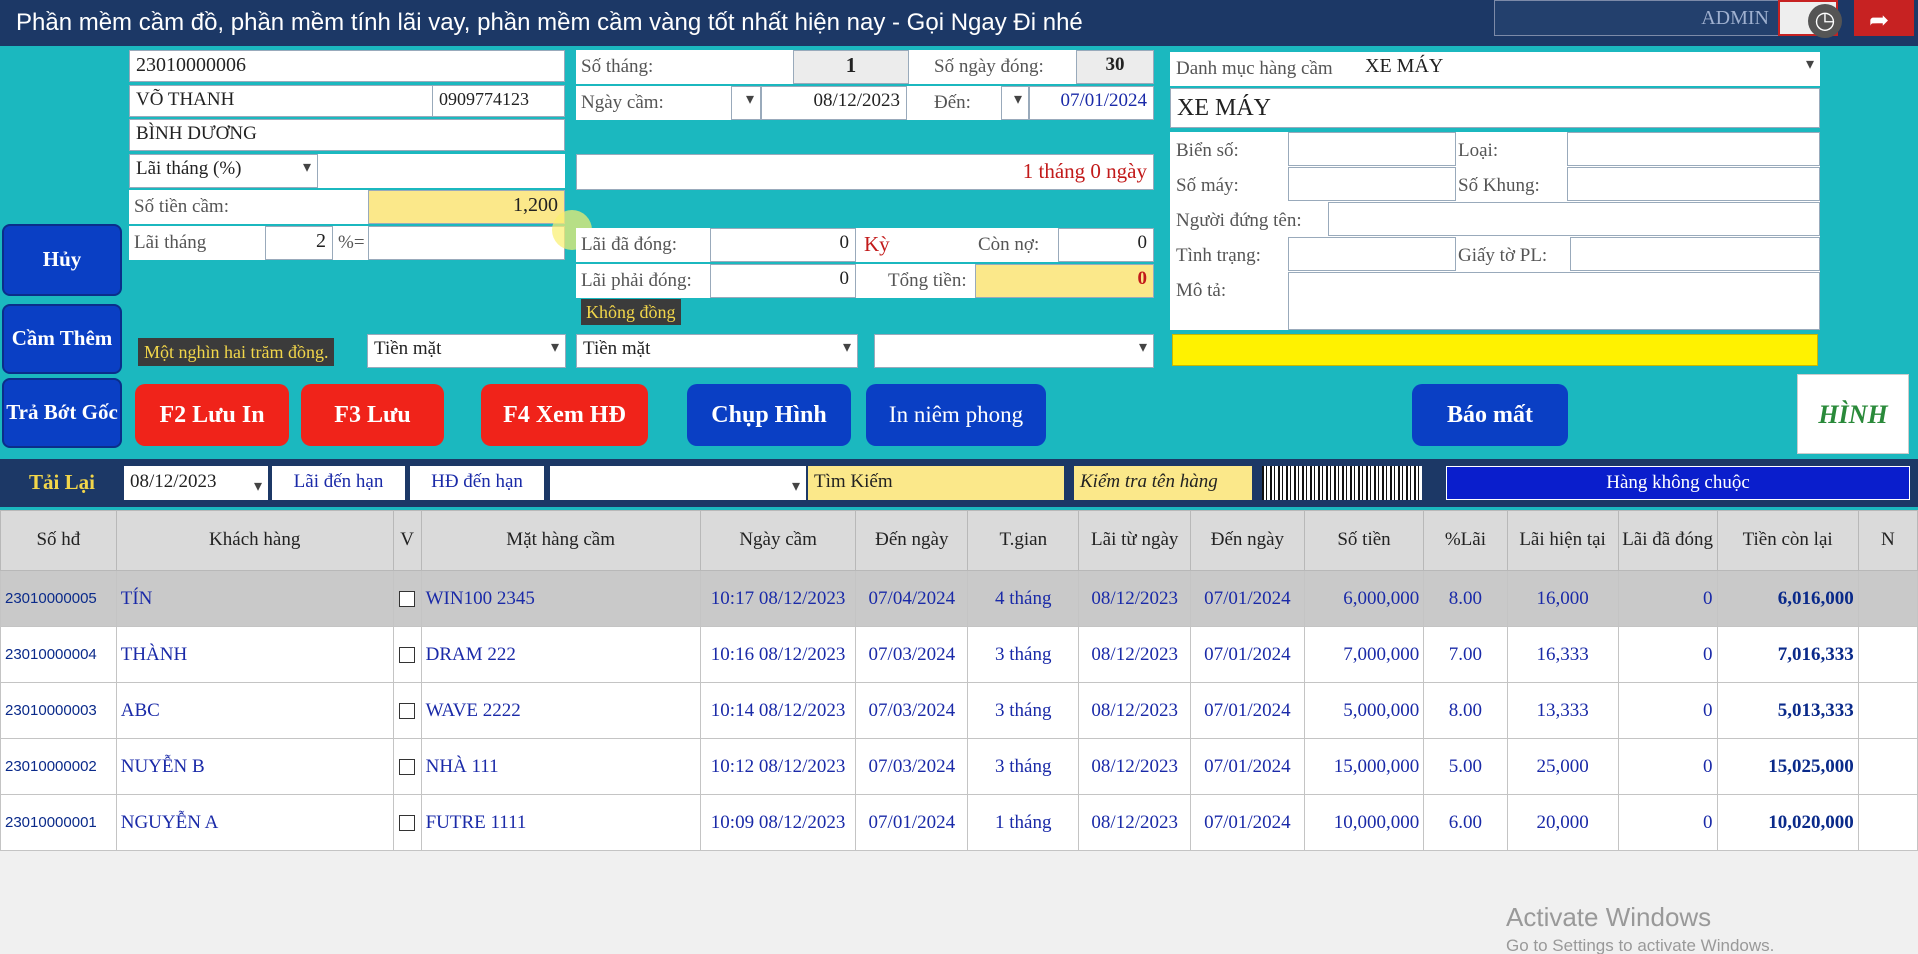 The image size is (1918, 954). Describe the element at coordinates (407, 540) in the screenshot. I see `column-header: V` at that location.